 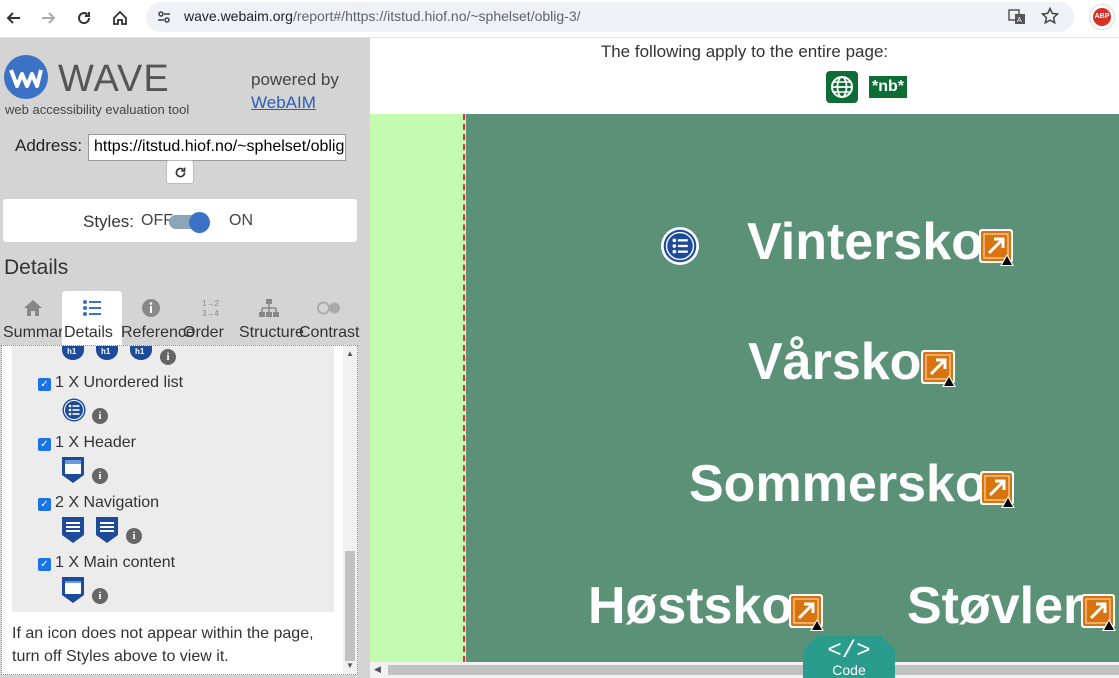 I want to click on item-navigation: 2 X Navigation, so click(x=107, y=502).